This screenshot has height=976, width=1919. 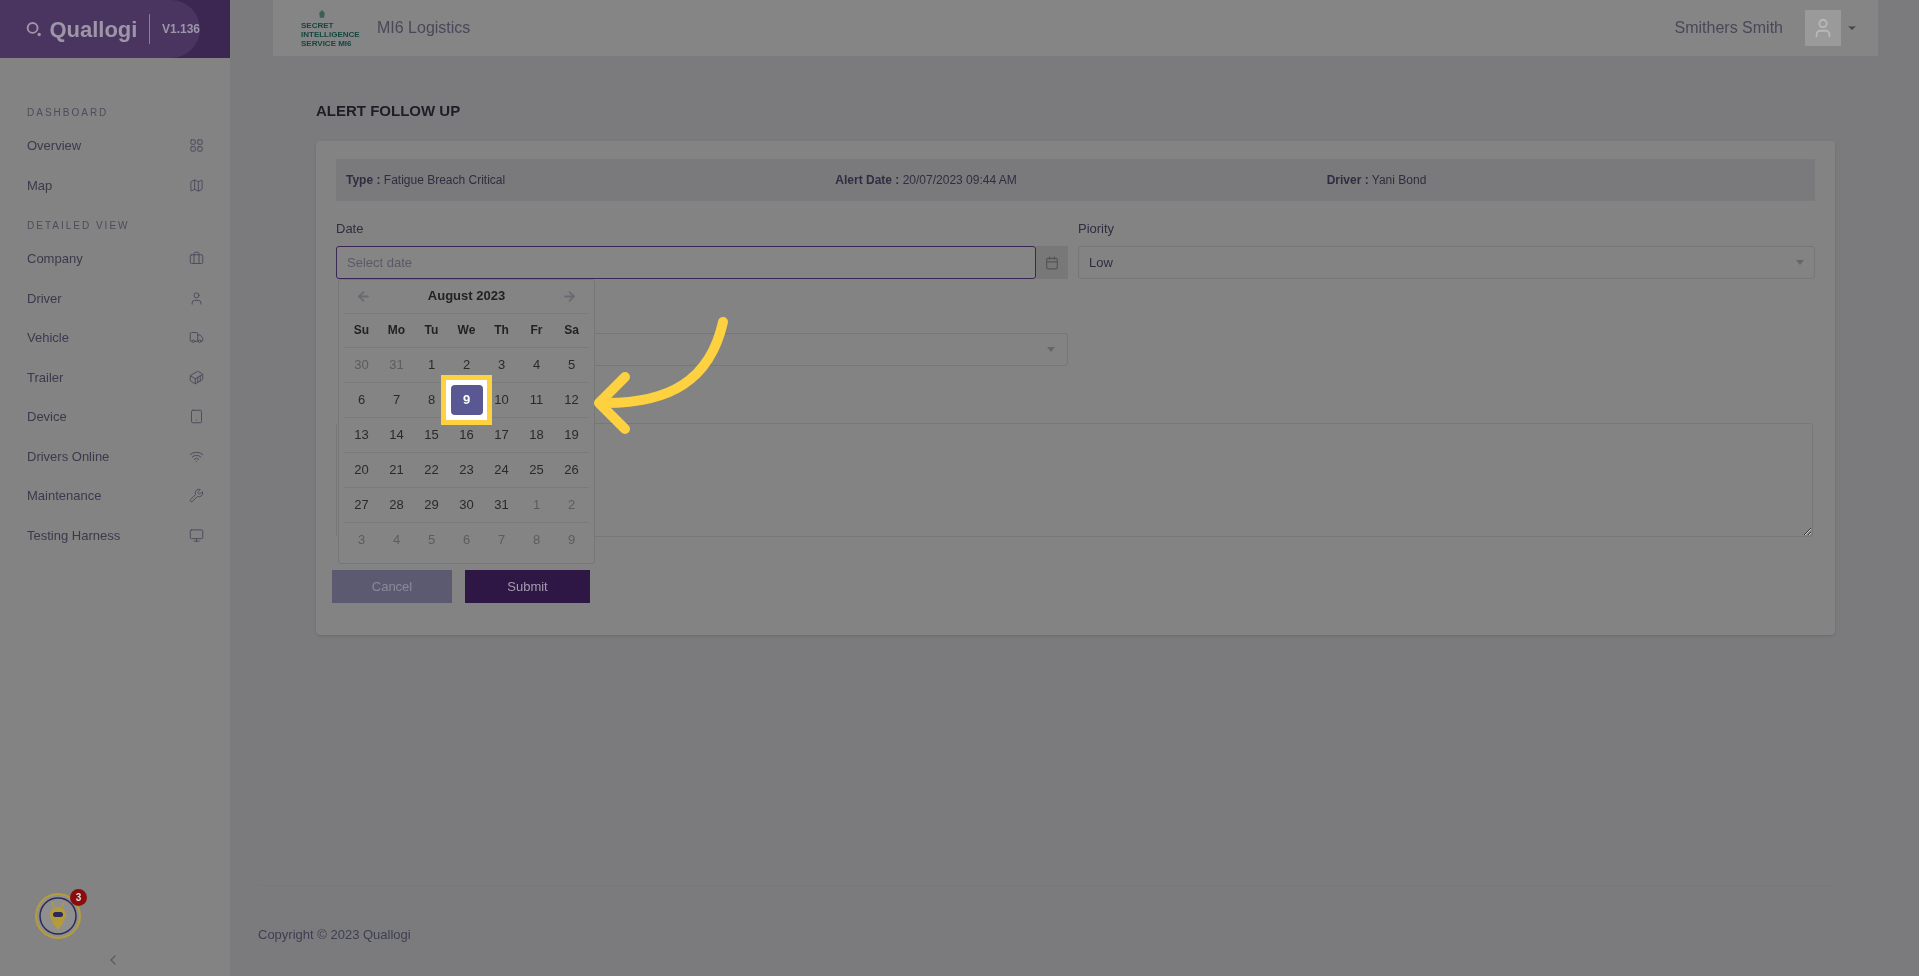 What do you see at coordinates (115, 146) in the screenshot?
I see `sidebar-item: Overview` at bounding box center [115, 146].